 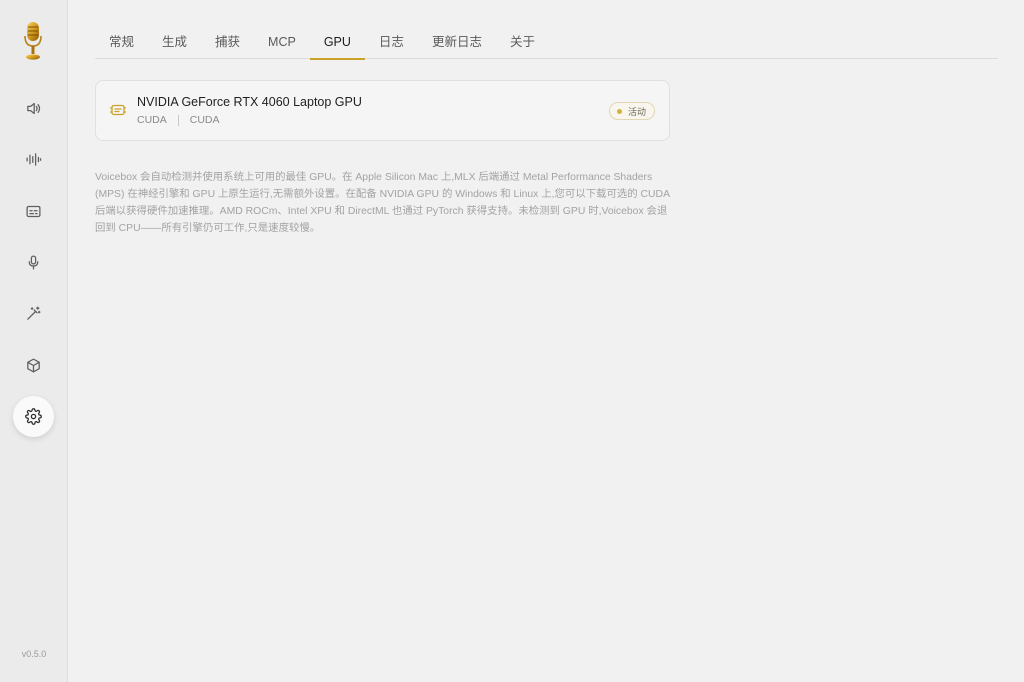 What do you see at coordinates (282, 42) in the screenshot?
I see `tab-mcp: MCP` at bounding box center [282, 42].